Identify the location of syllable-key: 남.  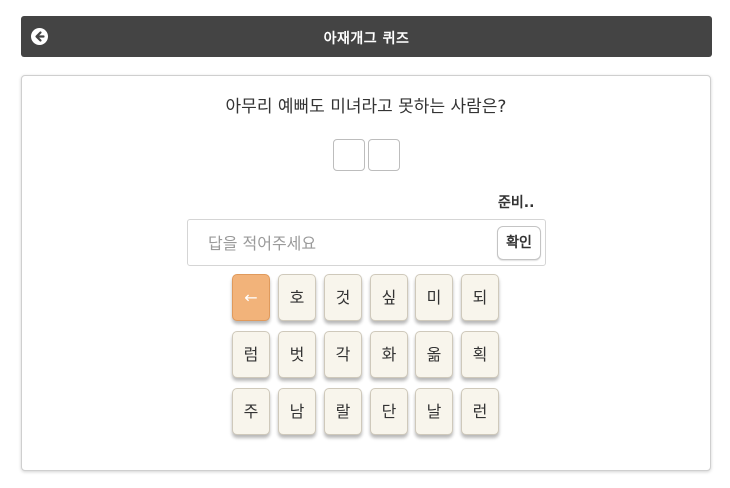
(297, 411).